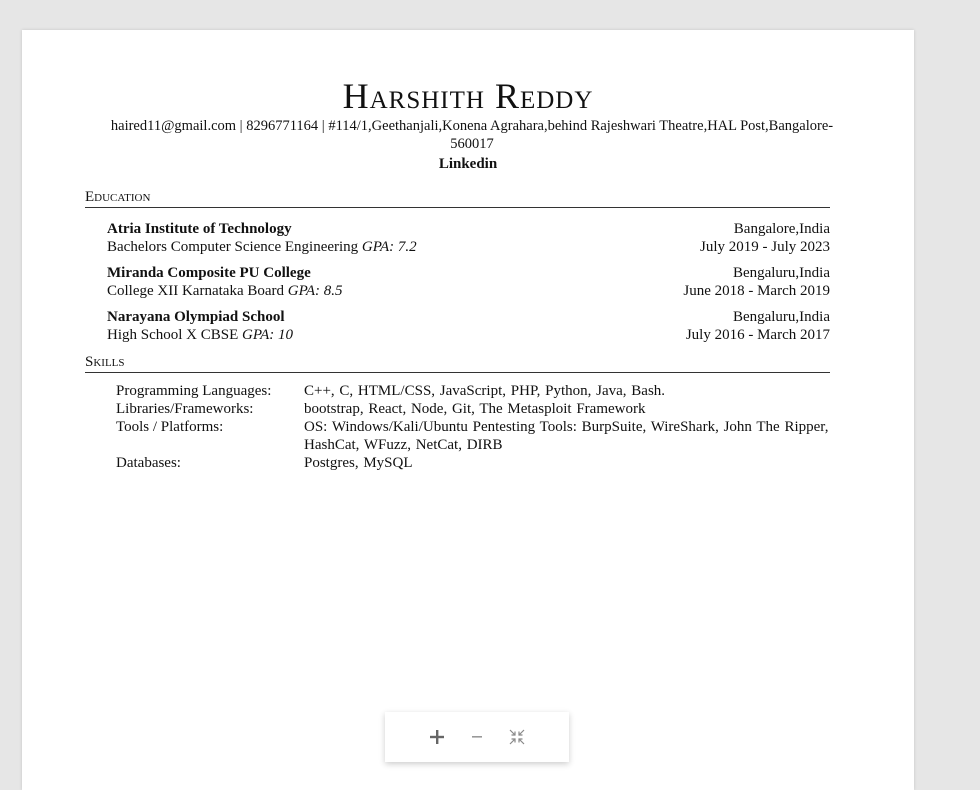  Describe the element at coordinates (468, 164) in the screenshot. I see `linkedin-link: Linkedin` at that location.